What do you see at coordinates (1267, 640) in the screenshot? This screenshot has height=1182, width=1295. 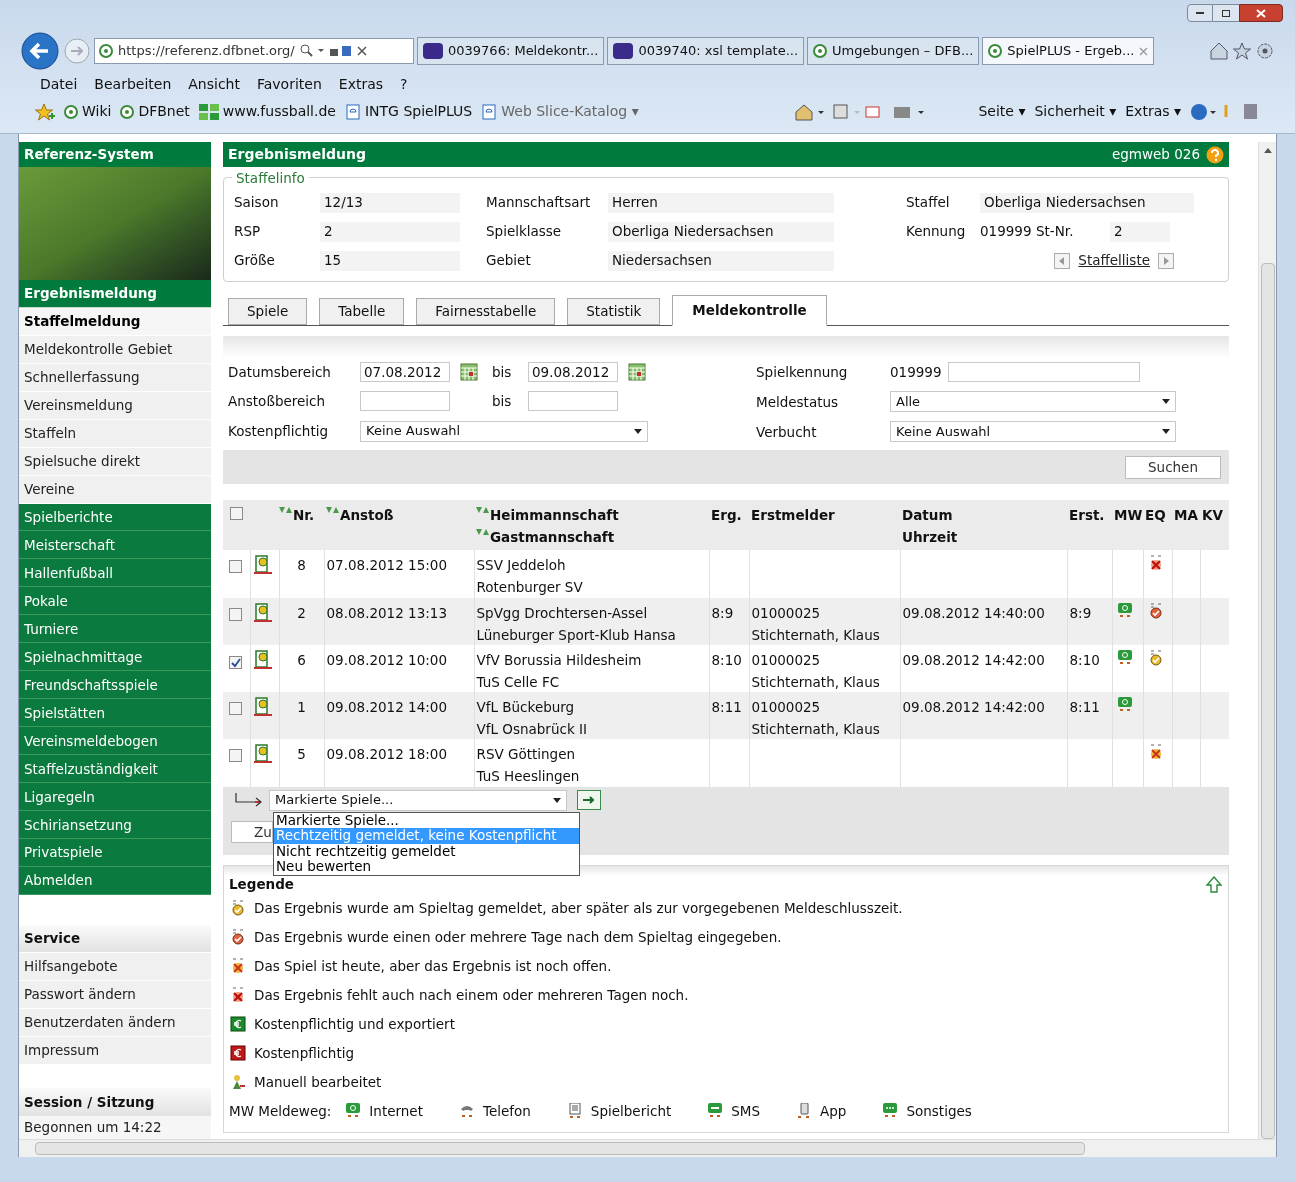 I see `vertical-scrollbar` at bounding box center [1267, 640].